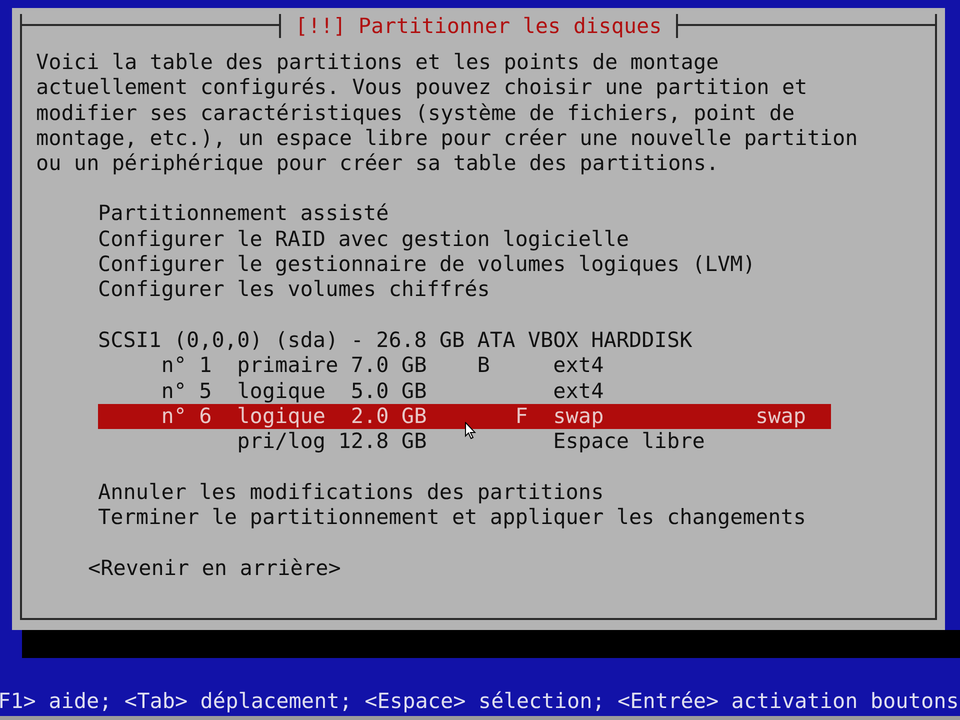 The image size is (960, 720). I want to click on partition-row: n° 1 primaire 7.0 GB B ext4, so click(465, 366).